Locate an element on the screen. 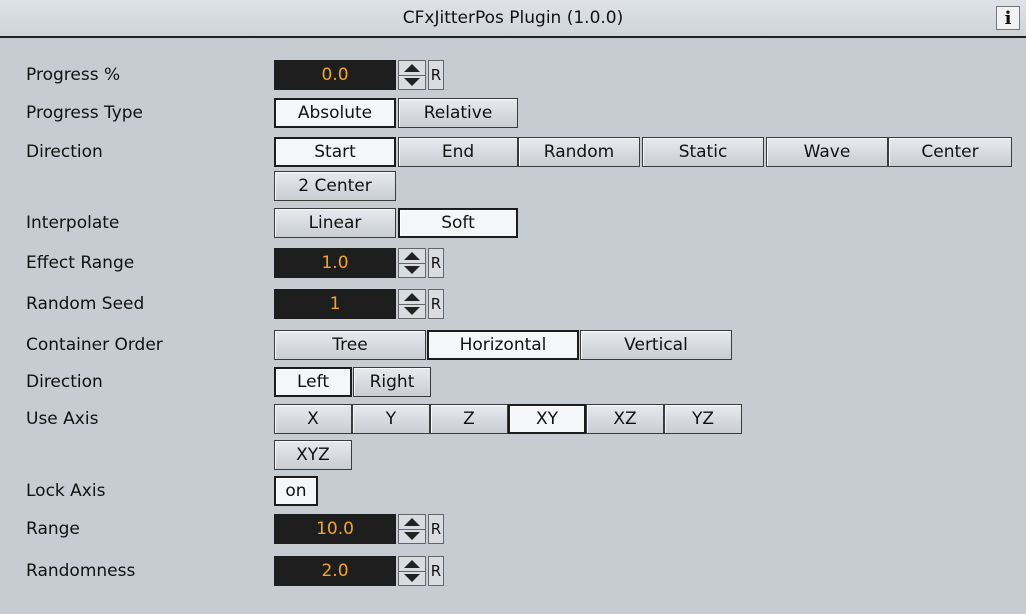 This screenshot has width=1026, height=614. title-bar: CFxJitterPos Plugin (1.0.0) i is located at coordinates (513, 19).